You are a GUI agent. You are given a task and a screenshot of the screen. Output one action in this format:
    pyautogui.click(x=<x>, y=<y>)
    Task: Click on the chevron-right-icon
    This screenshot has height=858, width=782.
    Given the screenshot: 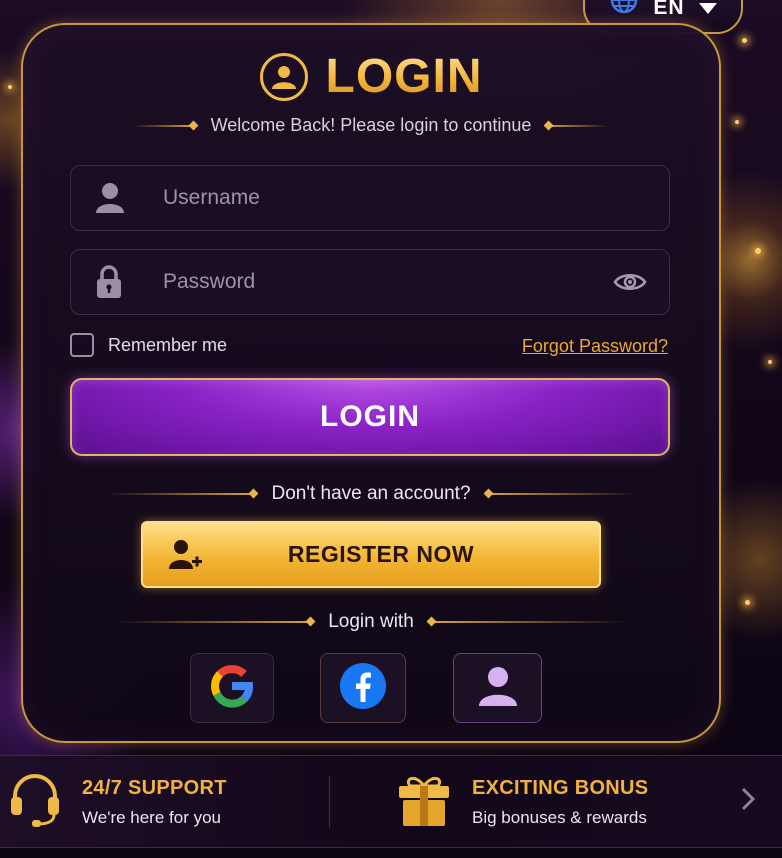 What is the action you would take?
    pyautogui.click(x=748, y=801)
    